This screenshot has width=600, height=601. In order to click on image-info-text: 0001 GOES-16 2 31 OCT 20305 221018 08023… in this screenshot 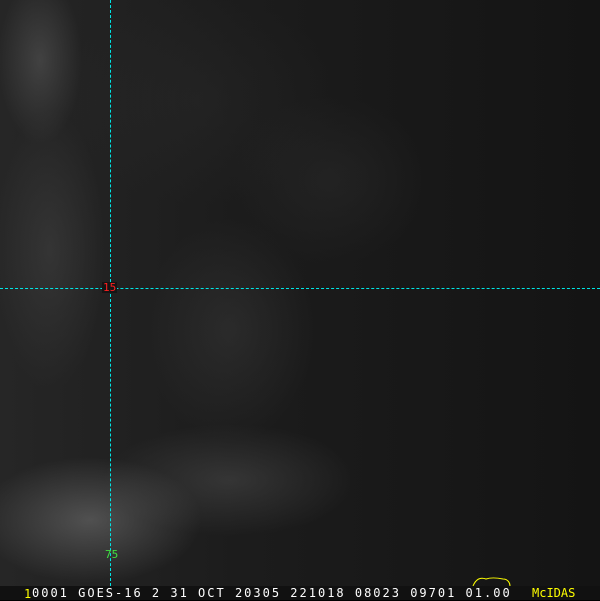, I will do `click(272, 593)`.